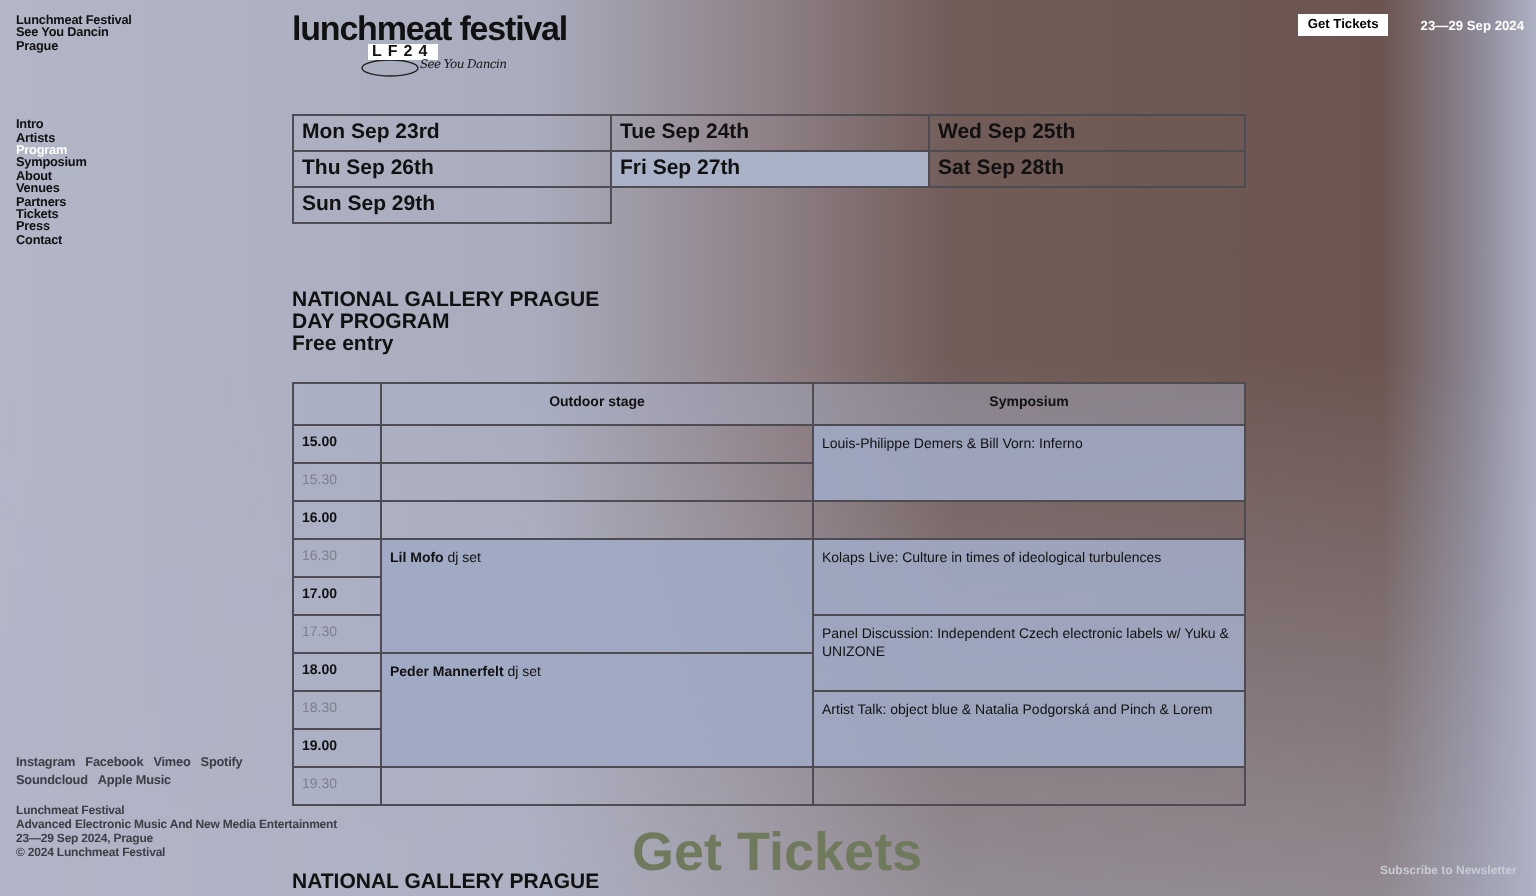  I want to click on day-tab: Fri Sep 27th, so click(770, 169).